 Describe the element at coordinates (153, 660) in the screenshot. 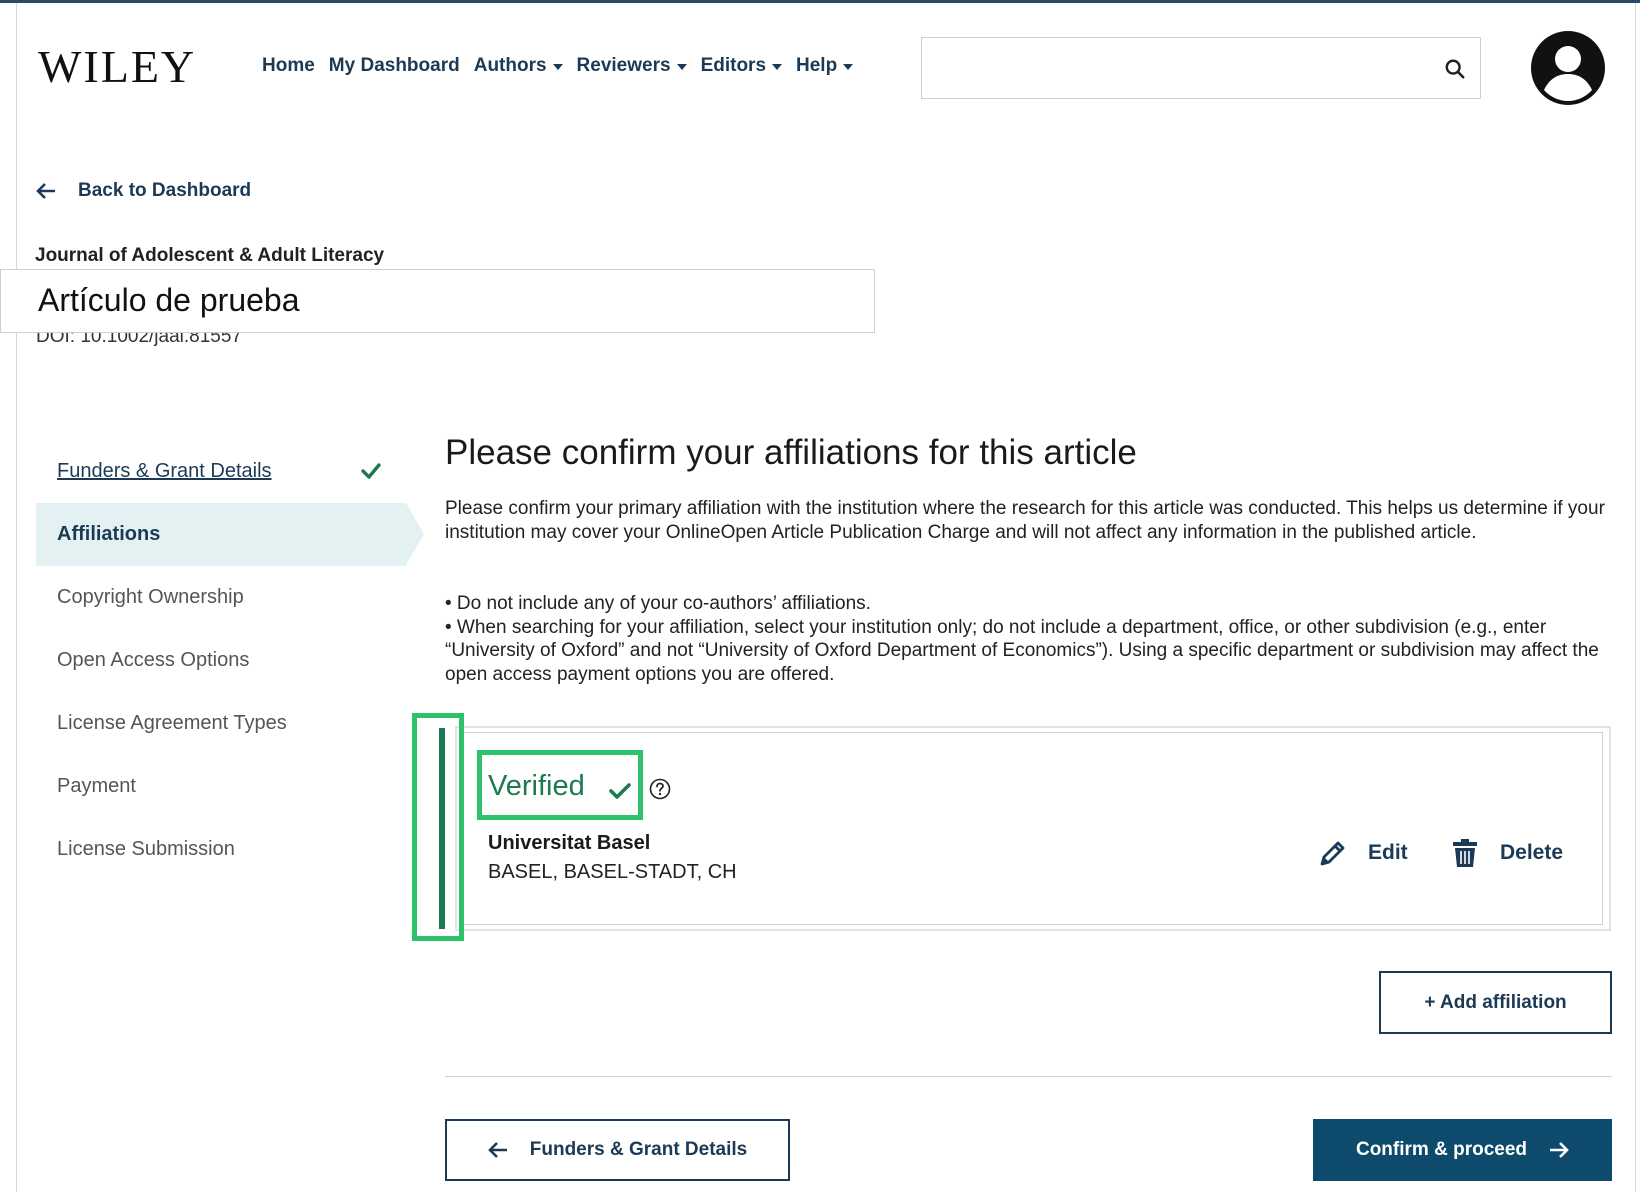

I see `step-label: Open Access Options` at that location.